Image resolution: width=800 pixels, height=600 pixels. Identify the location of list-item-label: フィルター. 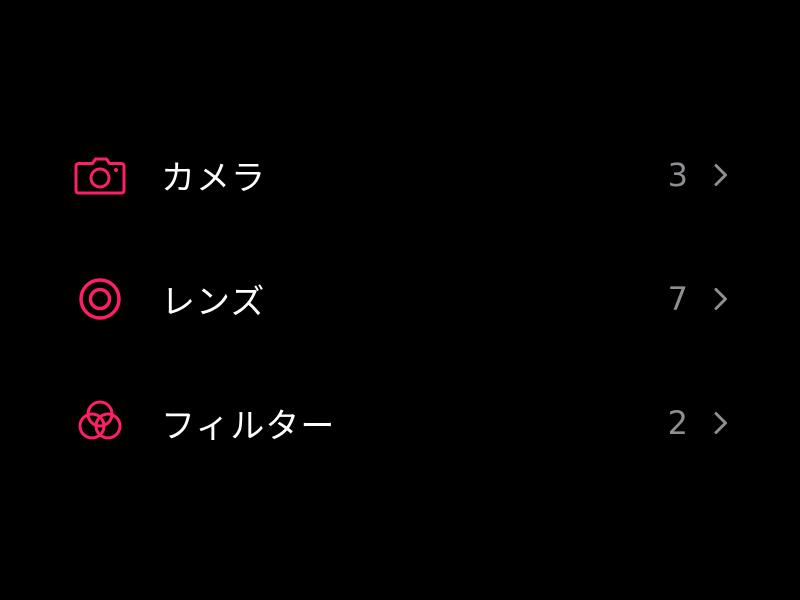
(248, 426).